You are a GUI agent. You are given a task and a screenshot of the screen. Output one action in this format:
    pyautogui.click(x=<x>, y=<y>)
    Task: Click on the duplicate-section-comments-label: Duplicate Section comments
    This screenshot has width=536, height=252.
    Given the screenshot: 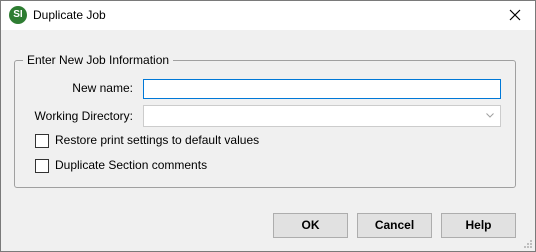 What is the action you would take?
    pyautogui.click(x=131, y=165)
    